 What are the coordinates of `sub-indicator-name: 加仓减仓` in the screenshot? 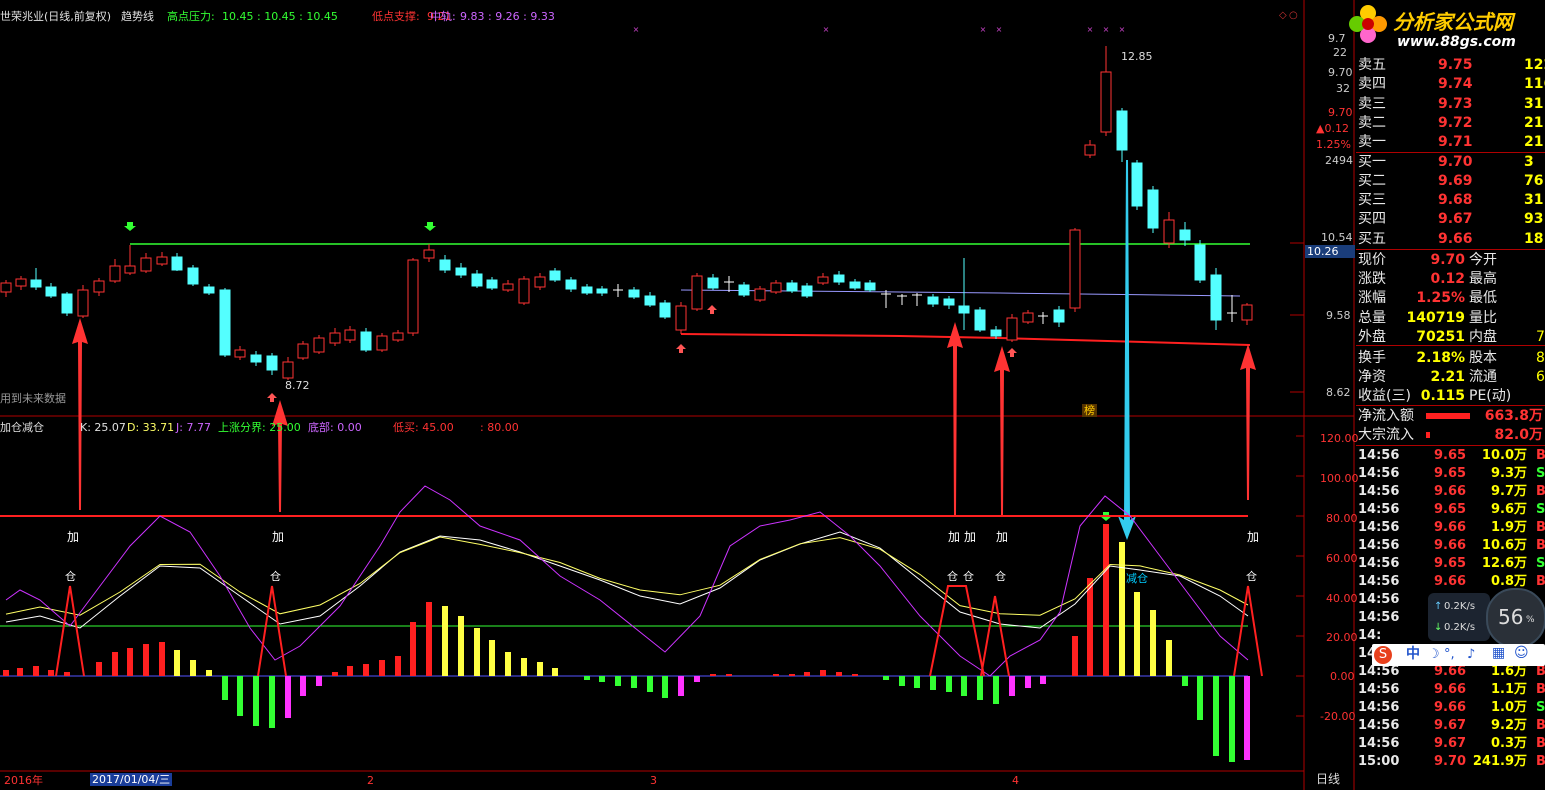 It's located at (22, 427).